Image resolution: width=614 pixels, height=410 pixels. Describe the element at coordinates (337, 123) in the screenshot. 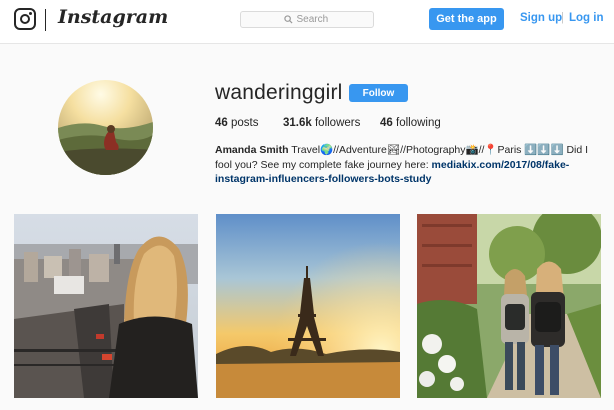

I see `followers-label: followers` at that location.